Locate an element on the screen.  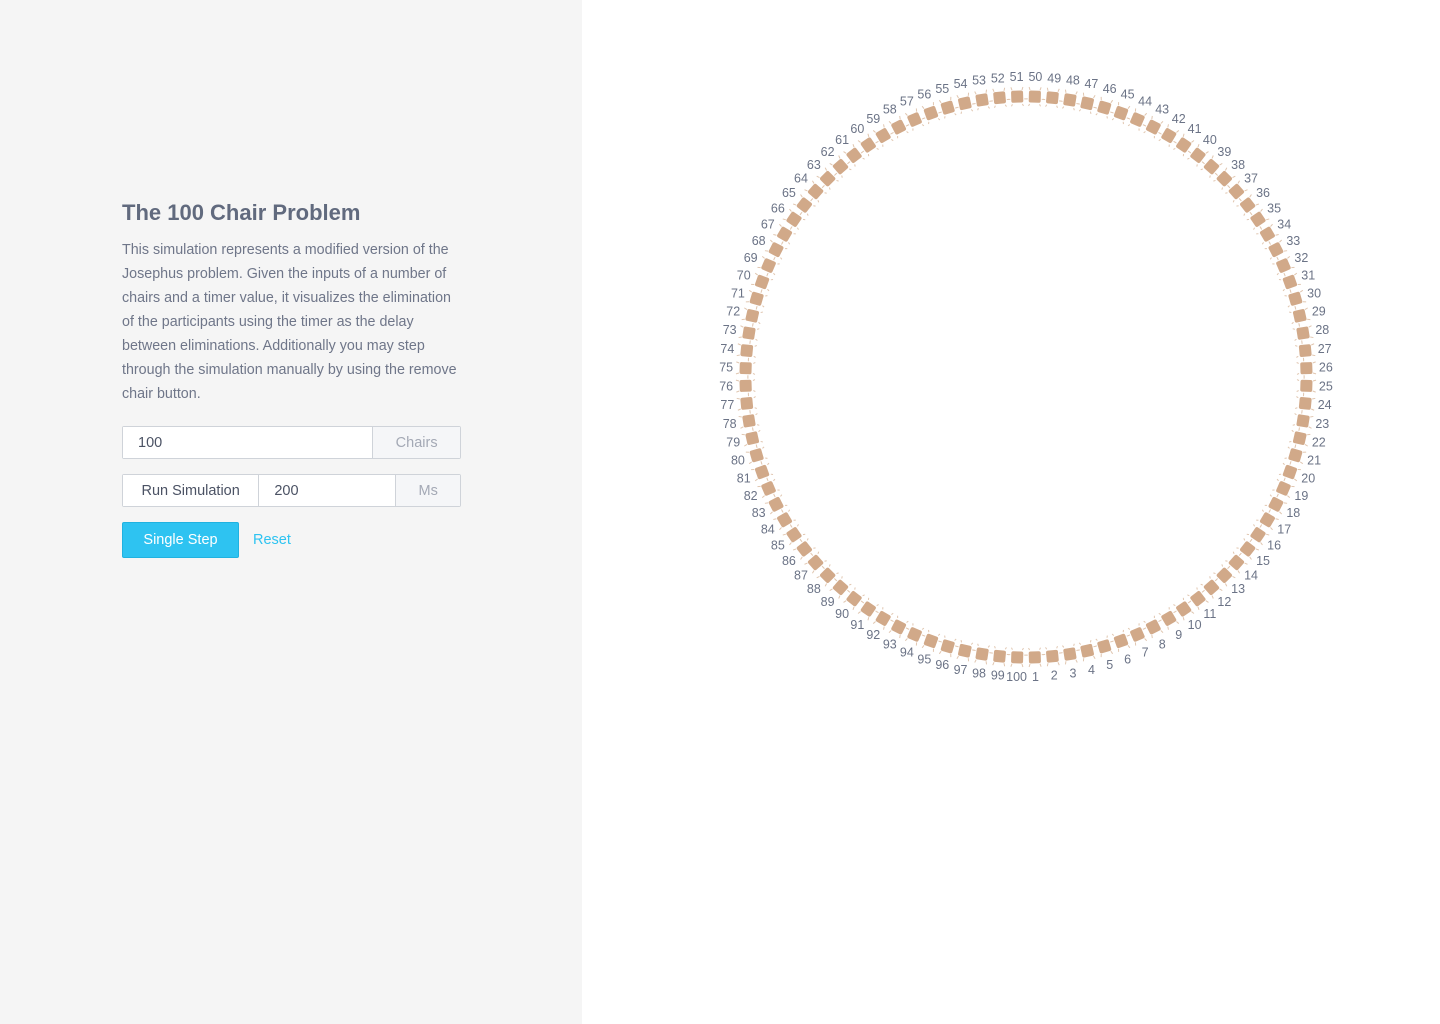
chair-number-label: 14 is located at coordinates (1251, 575).